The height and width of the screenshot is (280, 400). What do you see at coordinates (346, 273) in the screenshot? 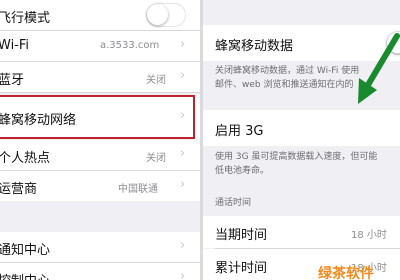
I see `watermark-logo: 绿茶软件` at bounding box center [346, 273].